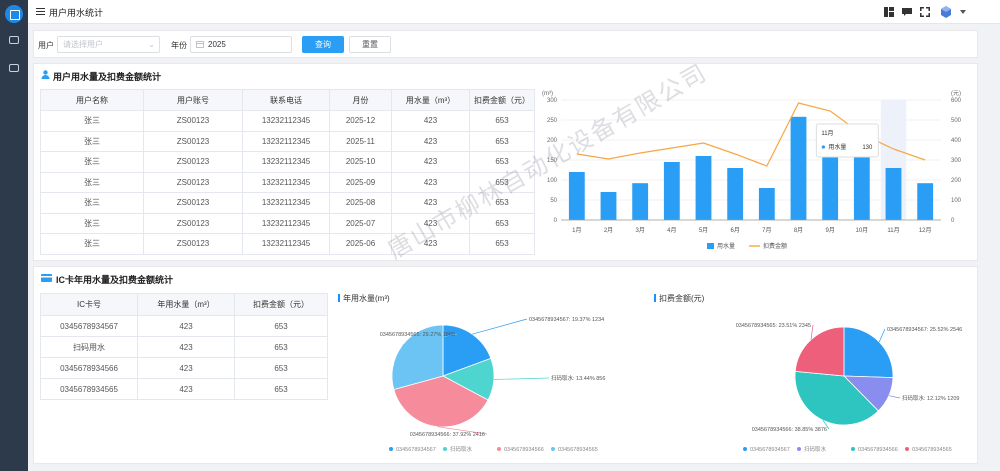  I want to click on bar-2月, so click(608, 206).